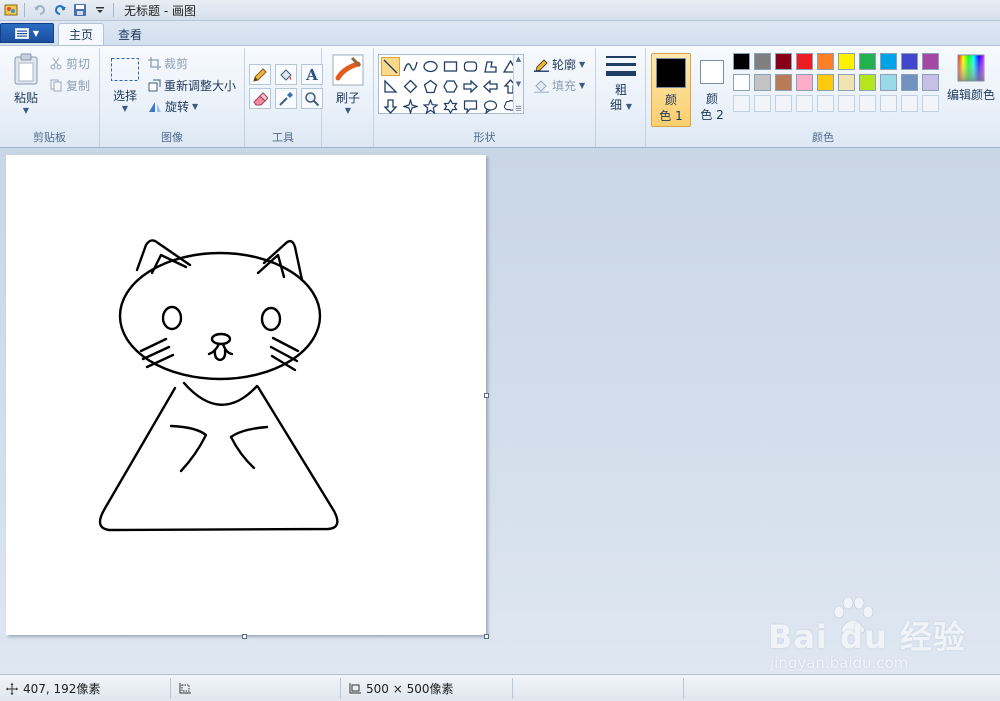 The height and width of the screenshot is (701, 1000). Describe the element at coordinates (712, 90) in the screenshot. I see `color2-button: 颜 色 2` at that location.